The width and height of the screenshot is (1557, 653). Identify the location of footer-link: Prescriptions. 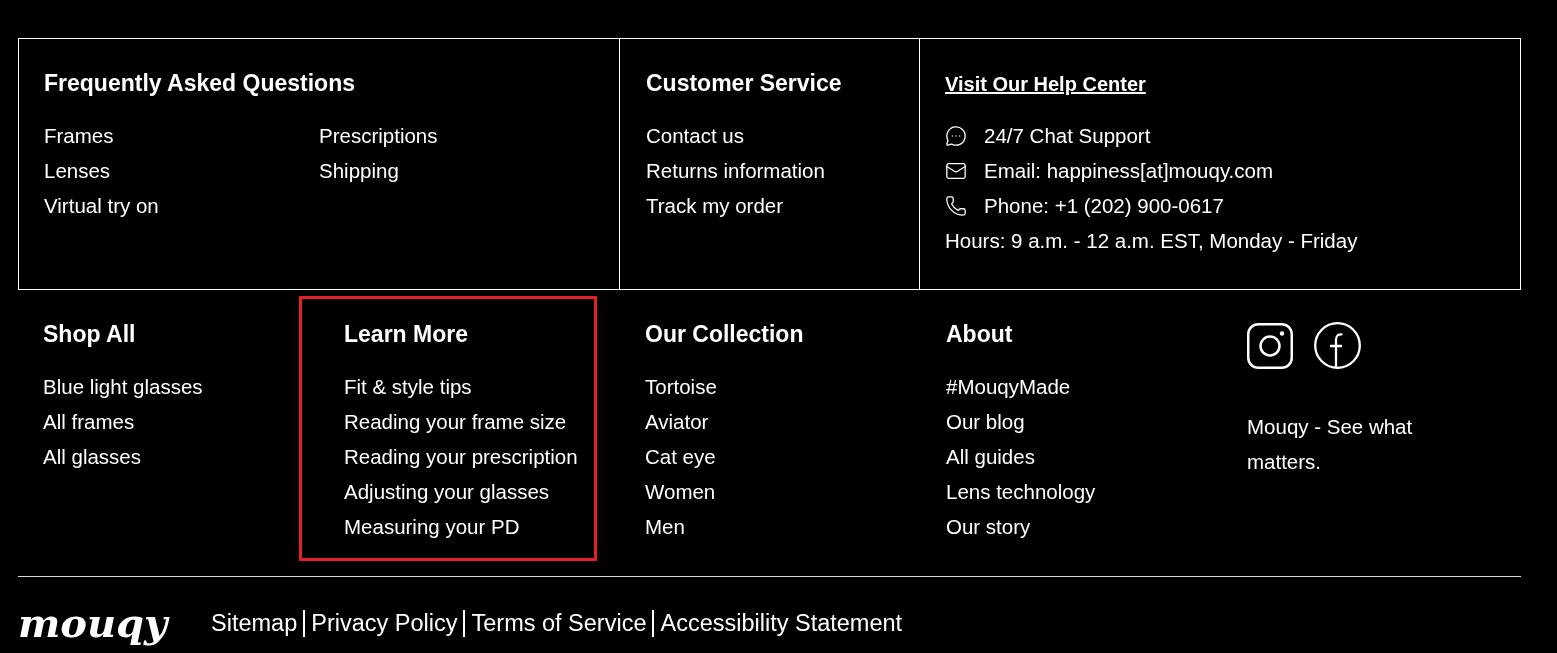
(378, 135).